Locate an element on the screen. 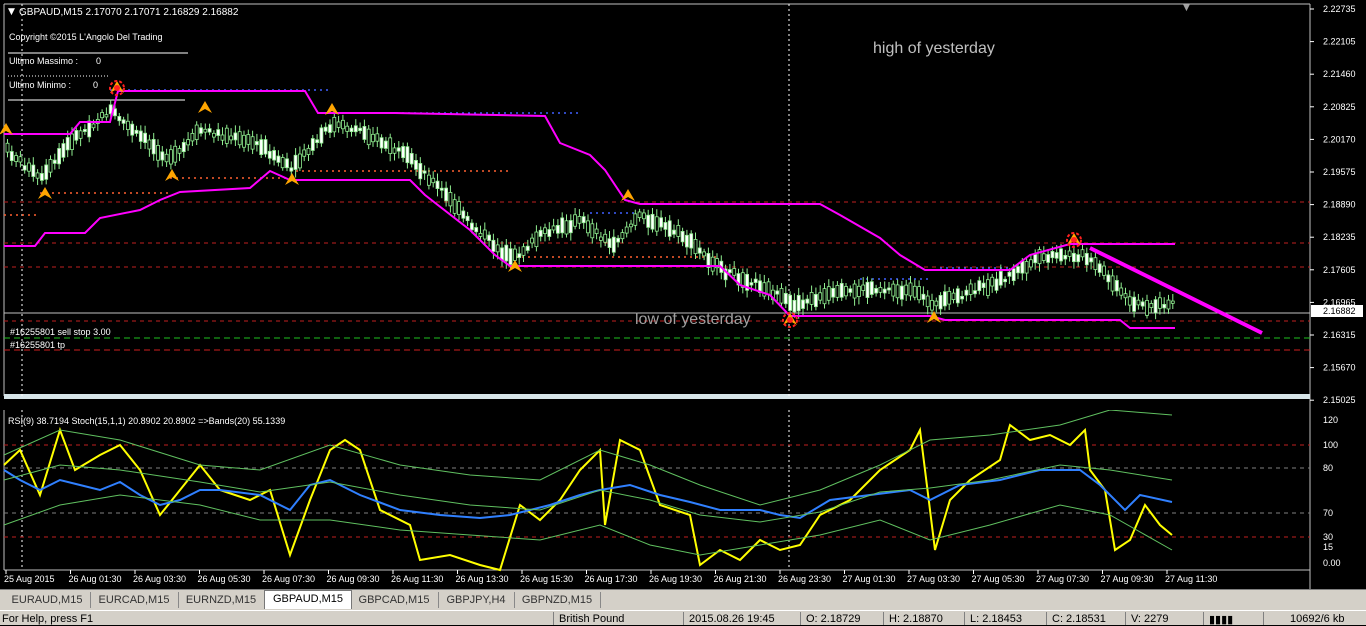 The image size is (1366, 626). price-tick-label: 2.18235 is located at coordinates (1339, 237).